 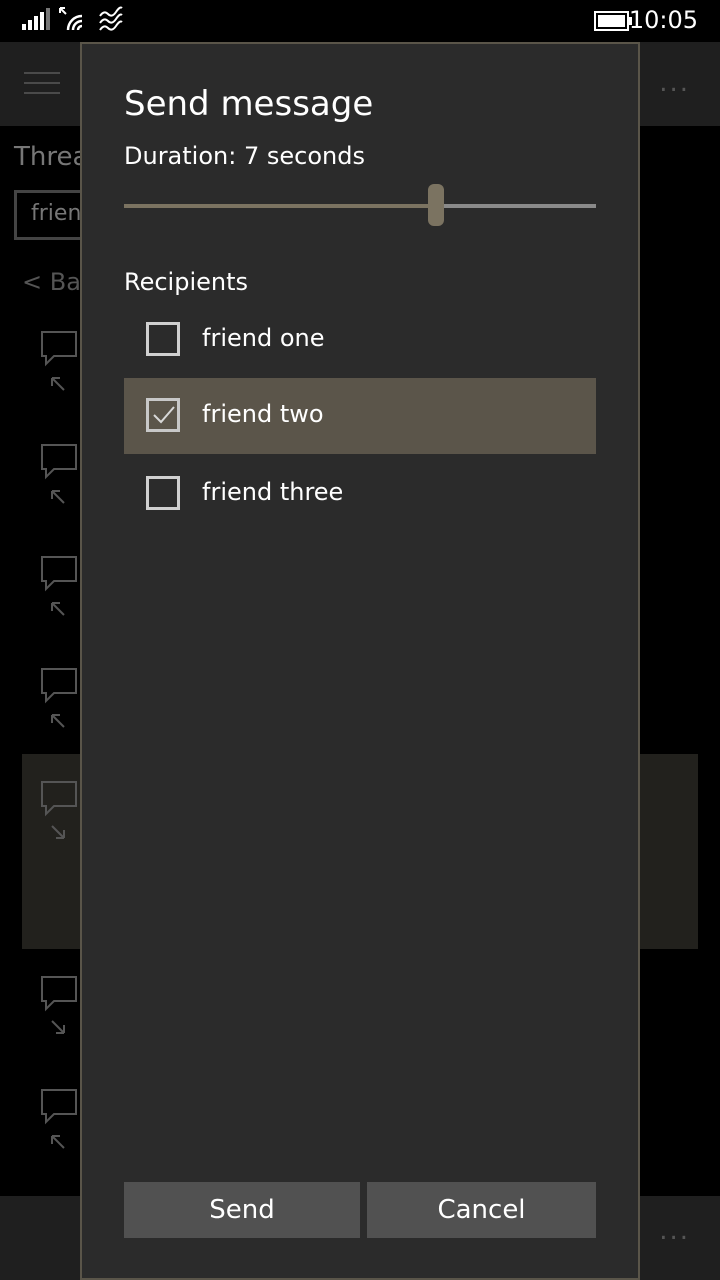 I want to click on checkmark-icon, so click(x=164, y=415).